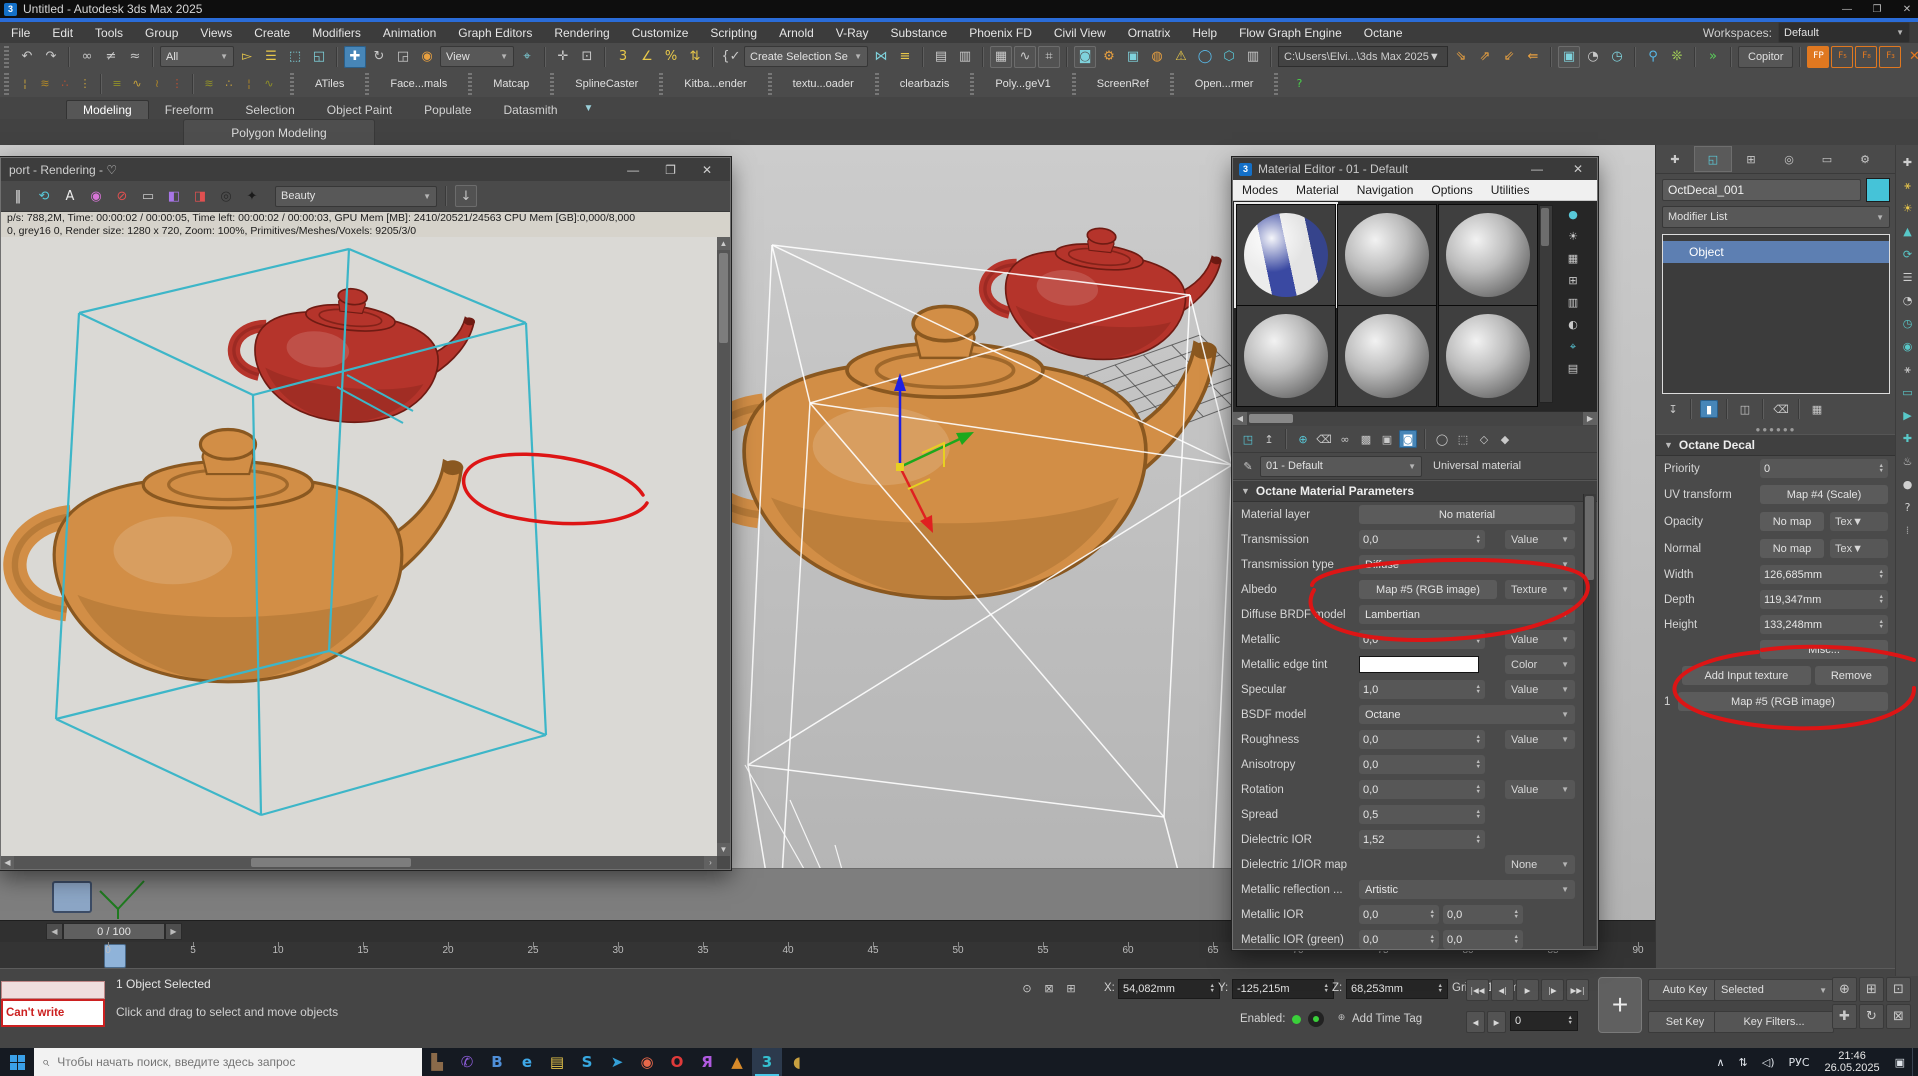  What do you see at coordinates (1746, 675) in the screenshot?
I see `add-input-texture-button: Add Input texture` at bounding box center [1746, 675].